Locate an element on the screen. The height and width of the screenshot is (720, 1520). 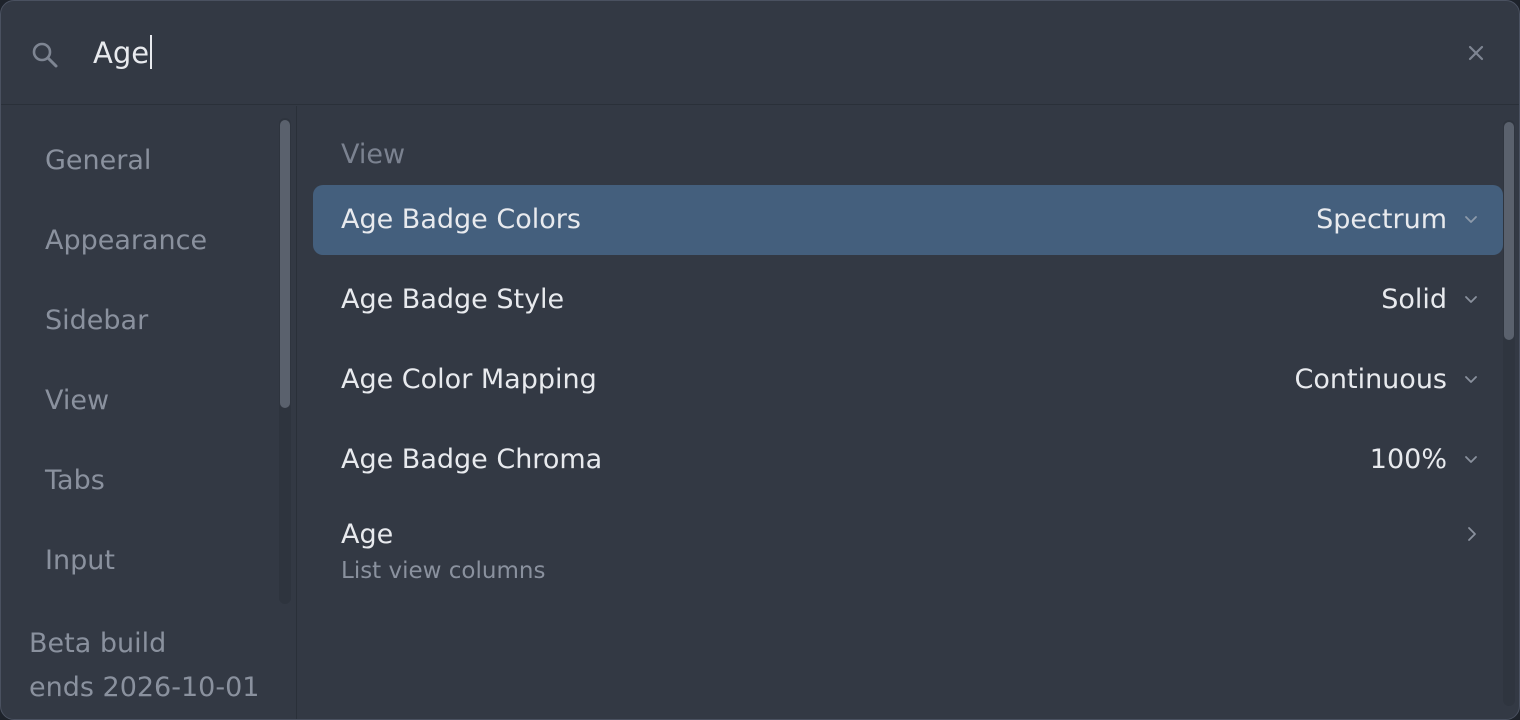
setting-label: Age Badge Colors is located at coordinates (461, 219).